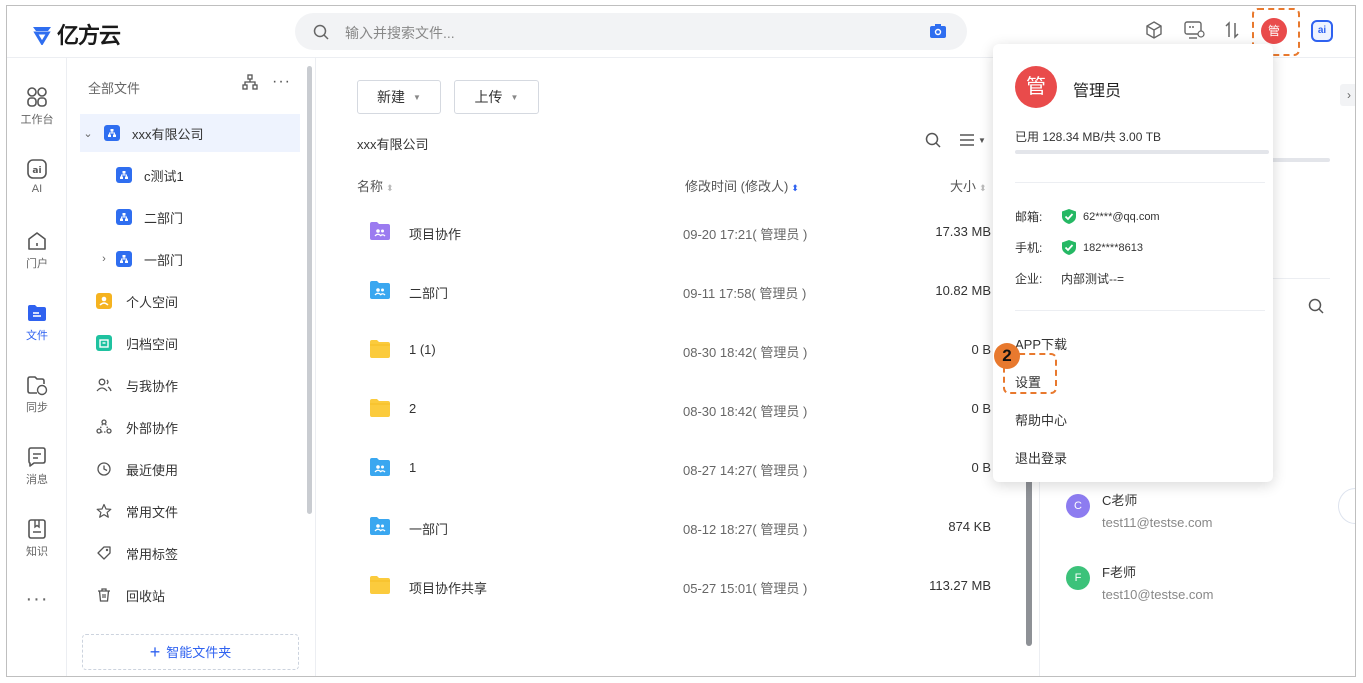 The width and height of the screenshot is (1363, 683). Describe the element at coordinates (412, 467) in the screenshot. I see `file-name: 1` at that location.